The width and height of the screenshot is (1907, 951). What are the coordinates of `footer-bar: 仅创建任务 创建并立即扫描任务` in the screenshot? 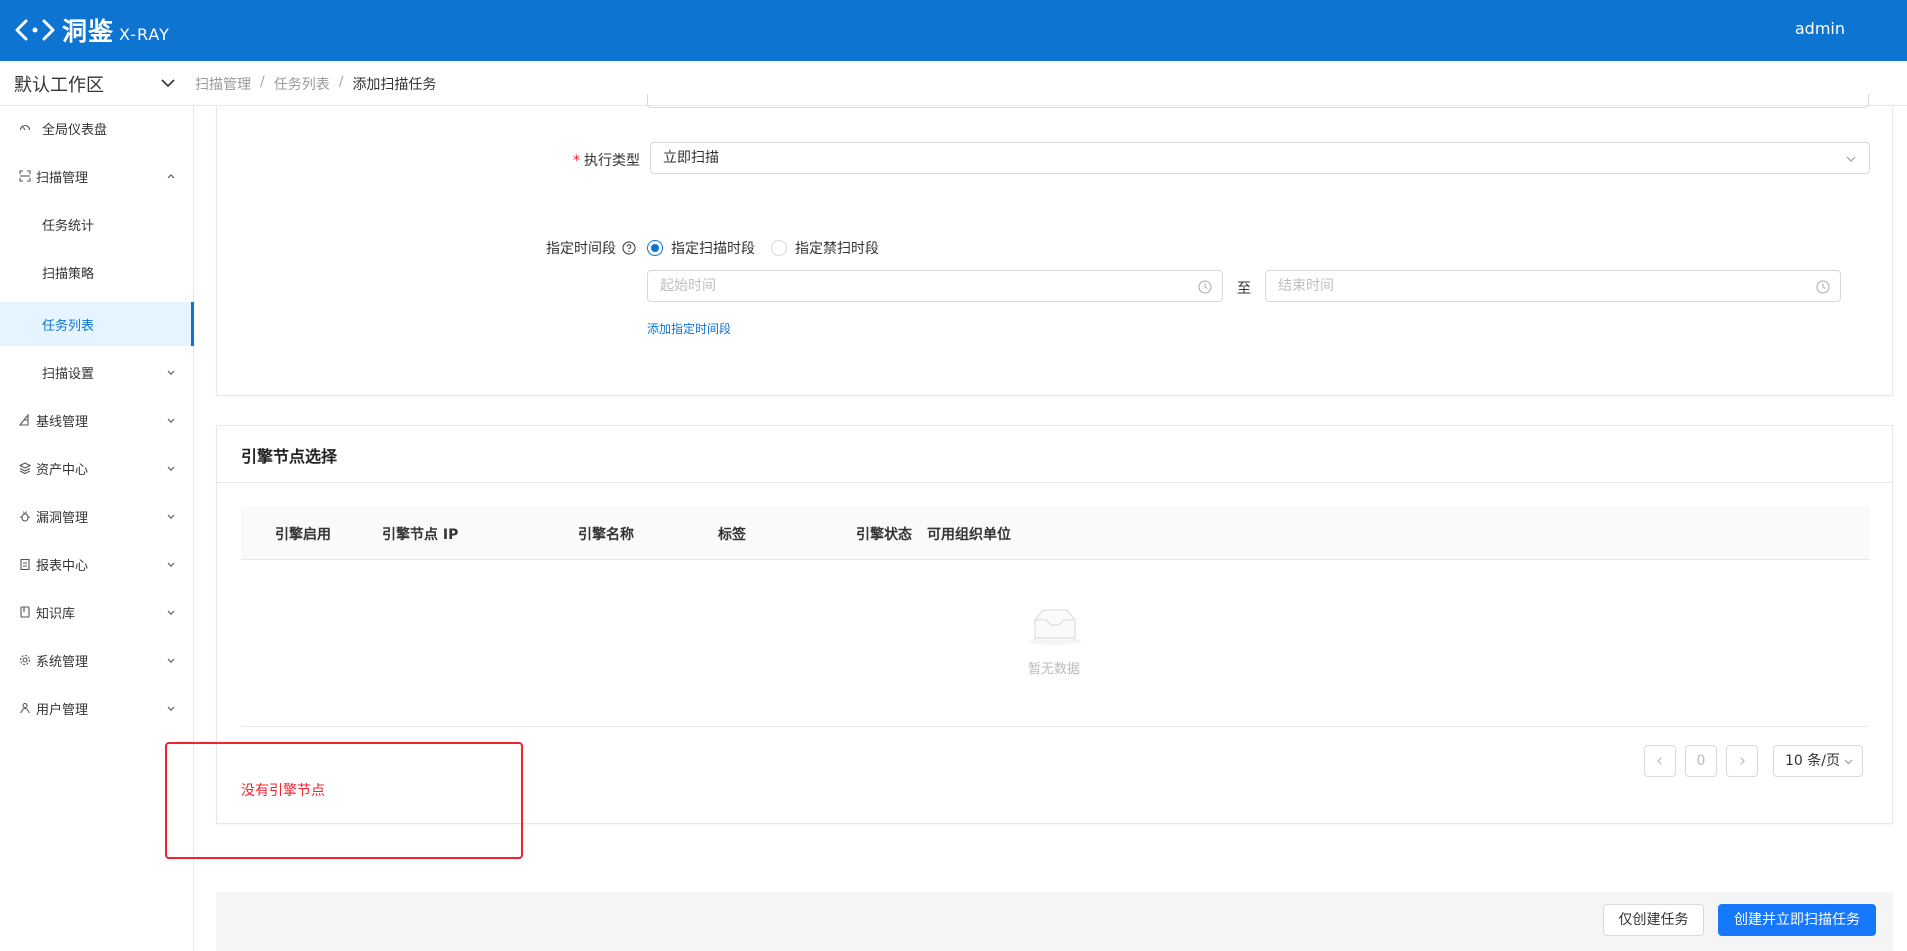 It's located at (1054, 921).